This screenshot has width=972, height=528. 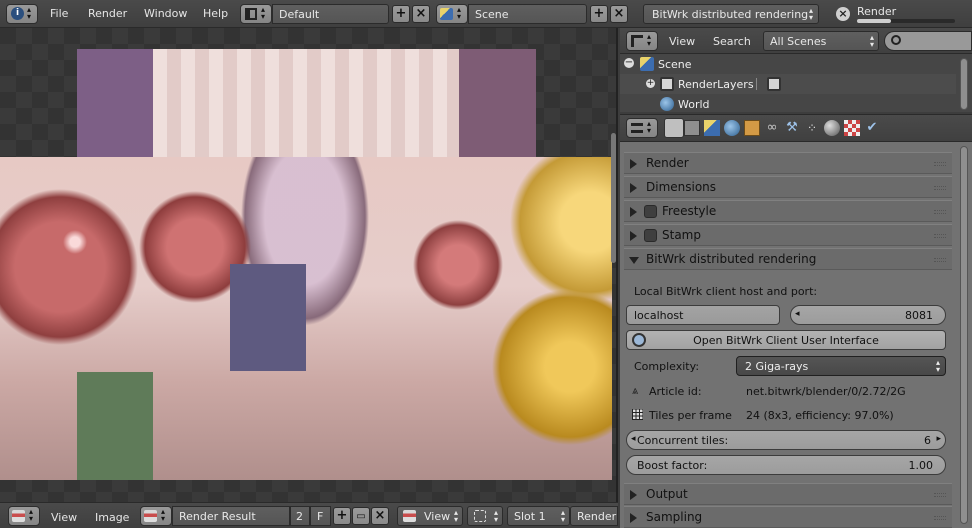 What do you see at coordinates (752, 128) in the screenshot?
I see `object-icon` at bounding box center [752, 128].